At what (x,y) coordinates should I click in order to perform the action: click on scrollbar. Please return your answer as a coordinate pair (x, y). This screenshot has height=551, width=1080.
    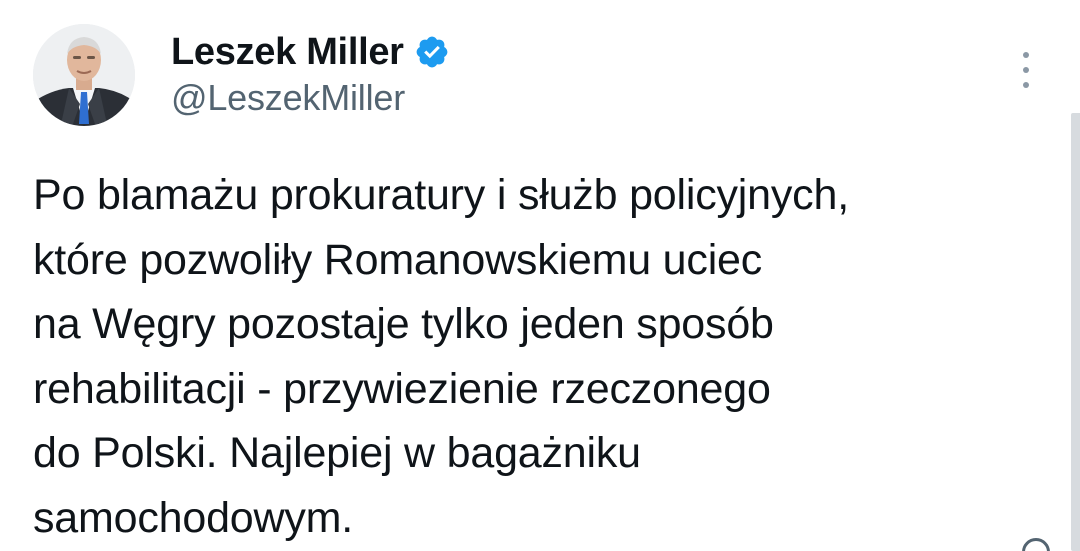
    Looking at the image, I should click on (1075, 332).